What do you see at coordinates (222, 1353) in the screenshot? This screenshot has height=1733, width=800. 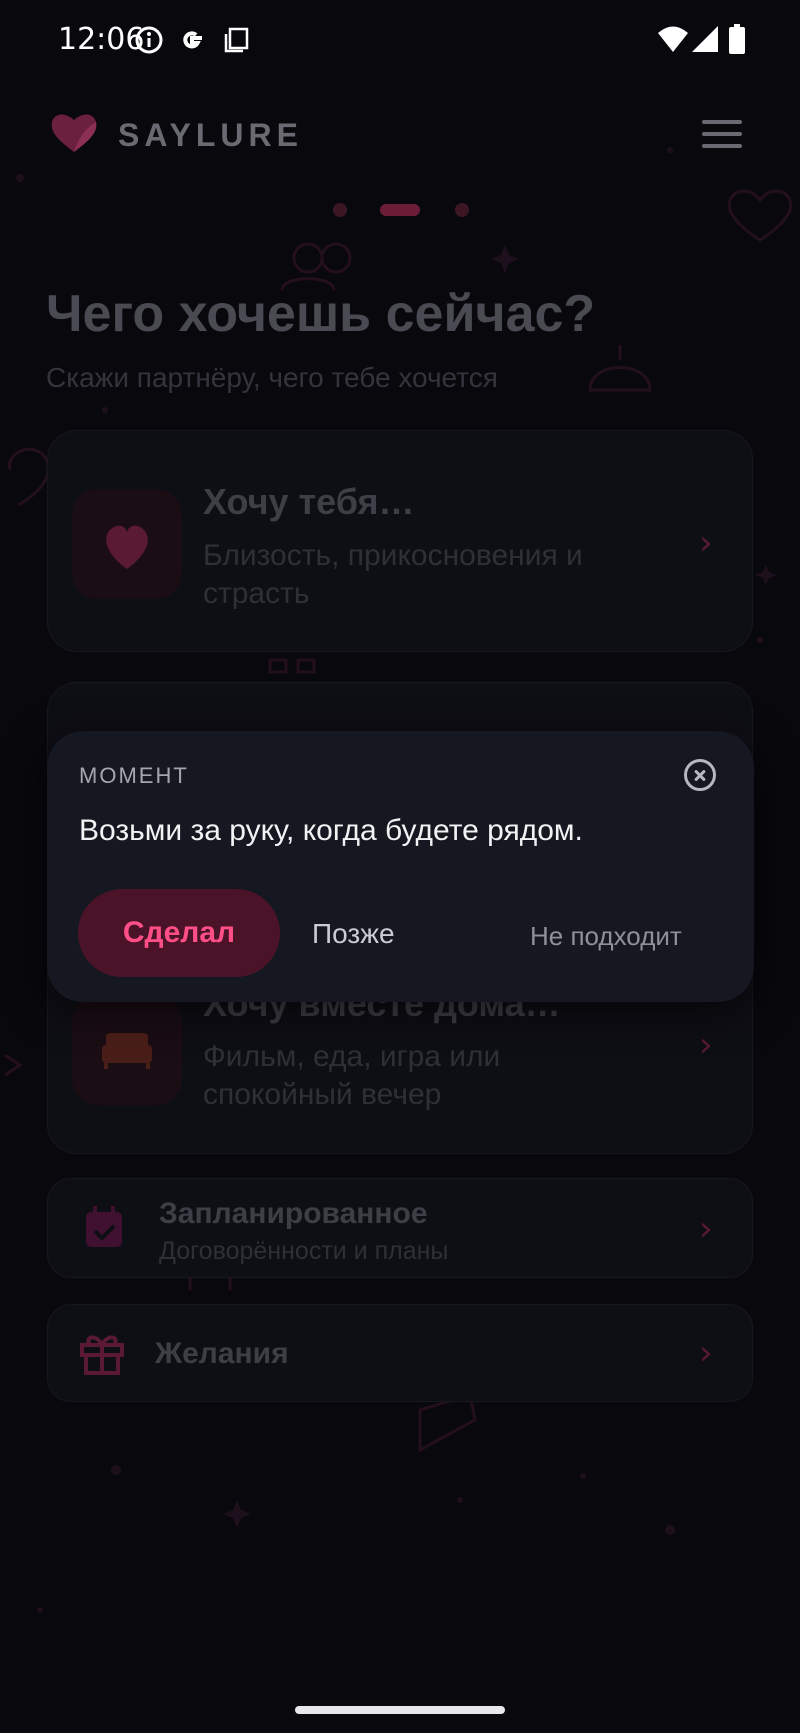 I see `row-title: Желания` at bounding box center [222, 1353].